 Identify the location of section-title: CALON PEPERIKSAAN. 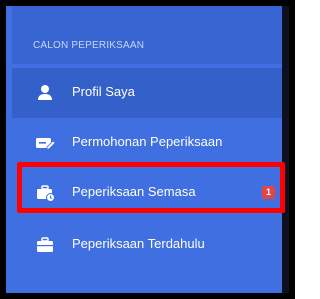
(89, 45).